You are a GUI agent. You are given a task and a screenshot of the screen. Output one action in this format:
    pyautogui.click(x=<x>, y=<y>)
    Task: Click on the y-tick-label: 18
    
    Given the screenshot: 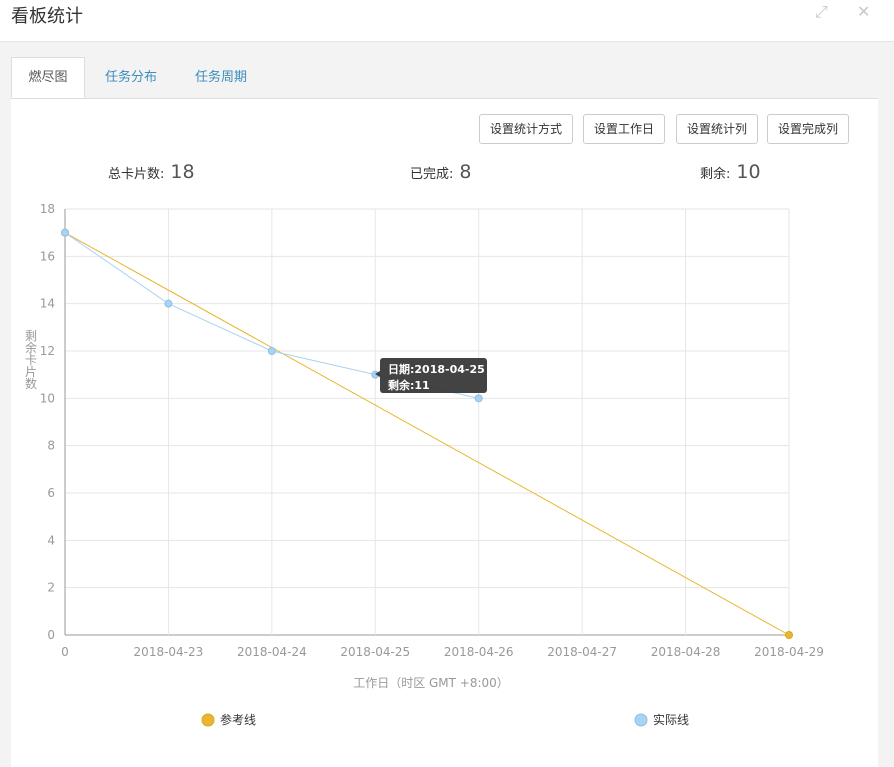 What is the action you would take?
    pyautogui.click(x=47, y=209)
    